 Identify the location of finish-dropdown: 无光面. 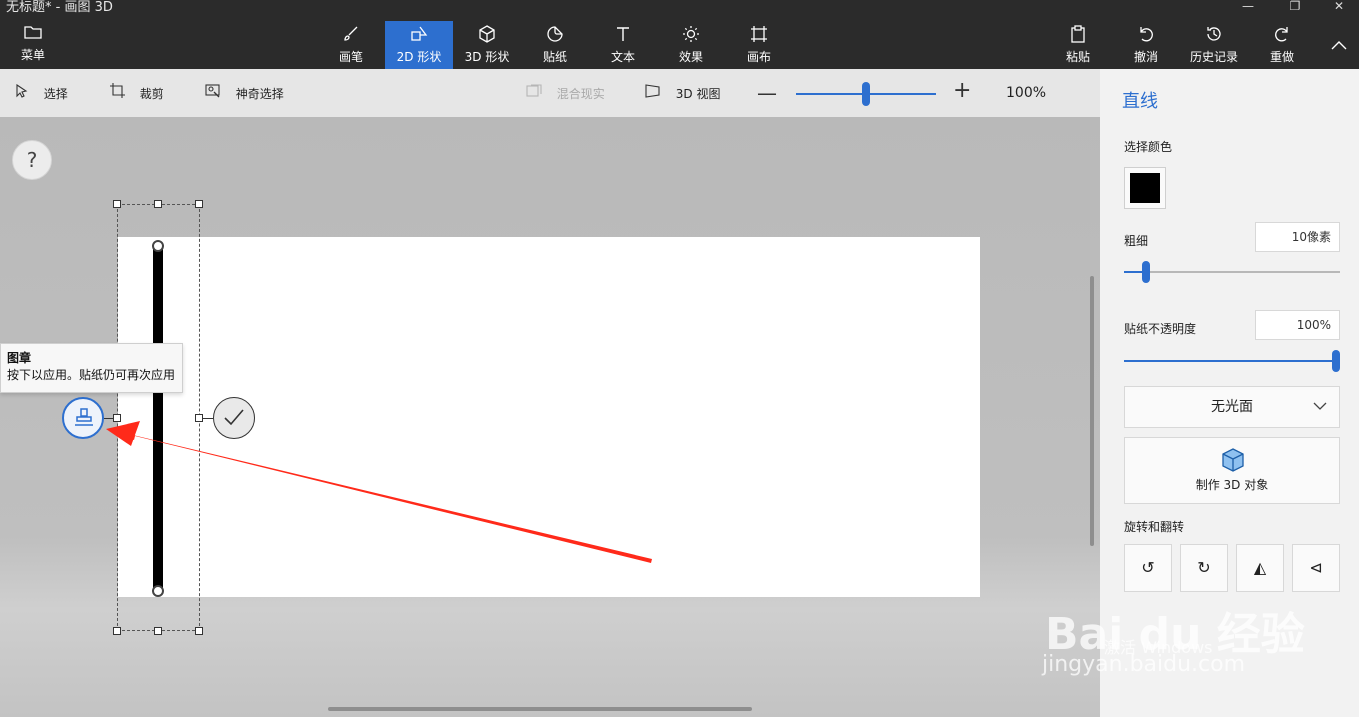
(1232, 407).